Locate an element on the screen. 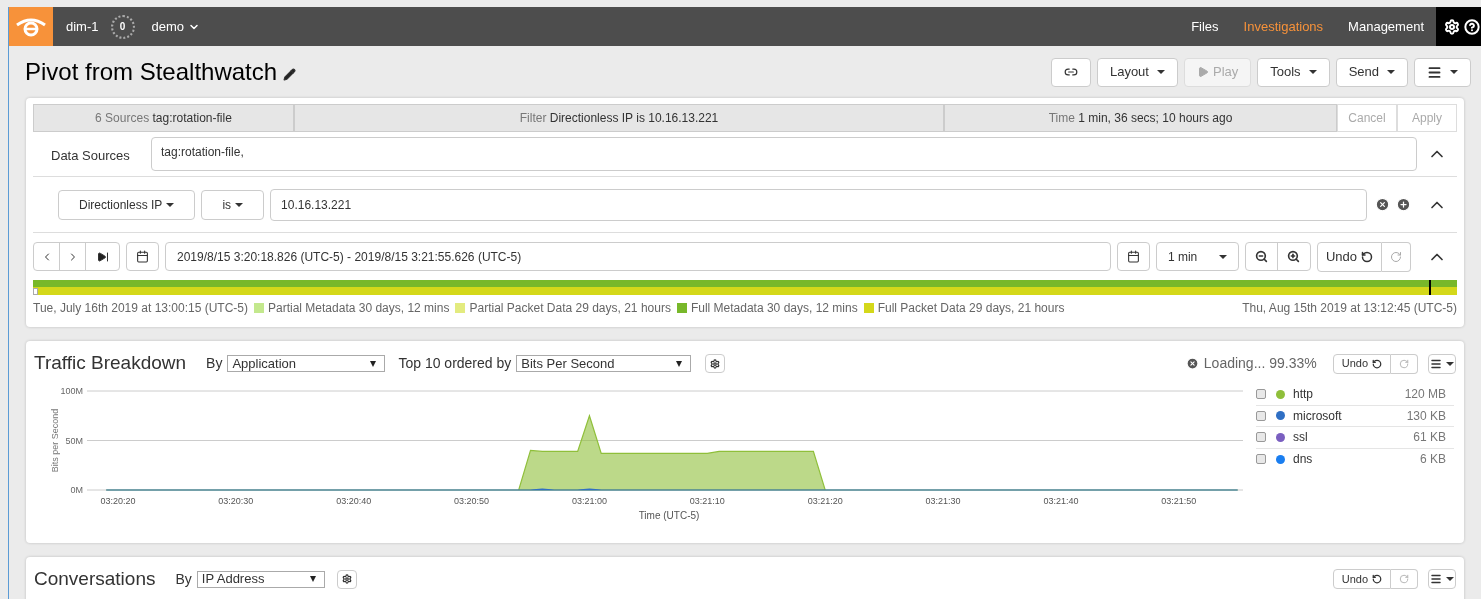  nav-link: Files is located at coordinates (1205, 26).